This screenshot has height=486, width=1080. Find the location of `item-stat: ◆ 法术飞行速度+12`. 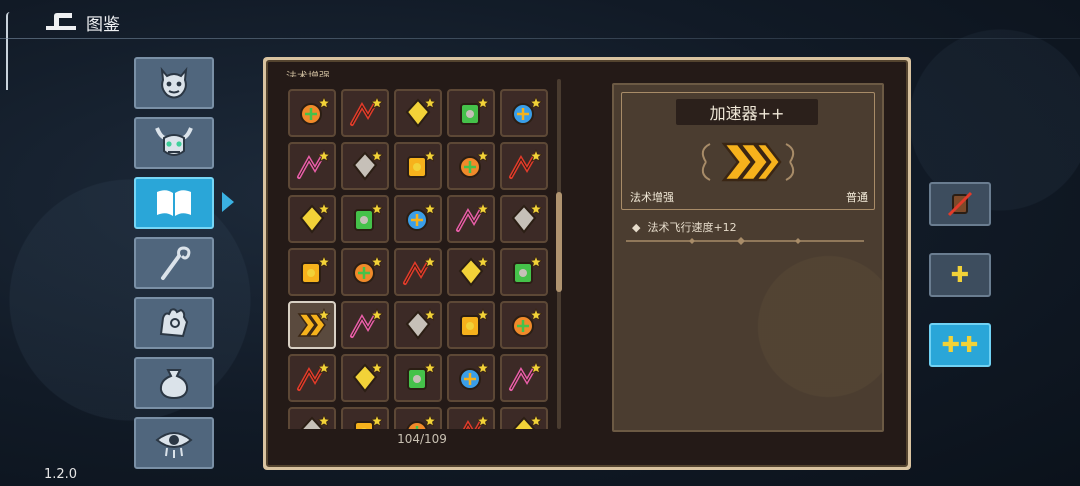

item-stat: ◆ 法术飞行速度+12 is located at coordinates (684, 227).